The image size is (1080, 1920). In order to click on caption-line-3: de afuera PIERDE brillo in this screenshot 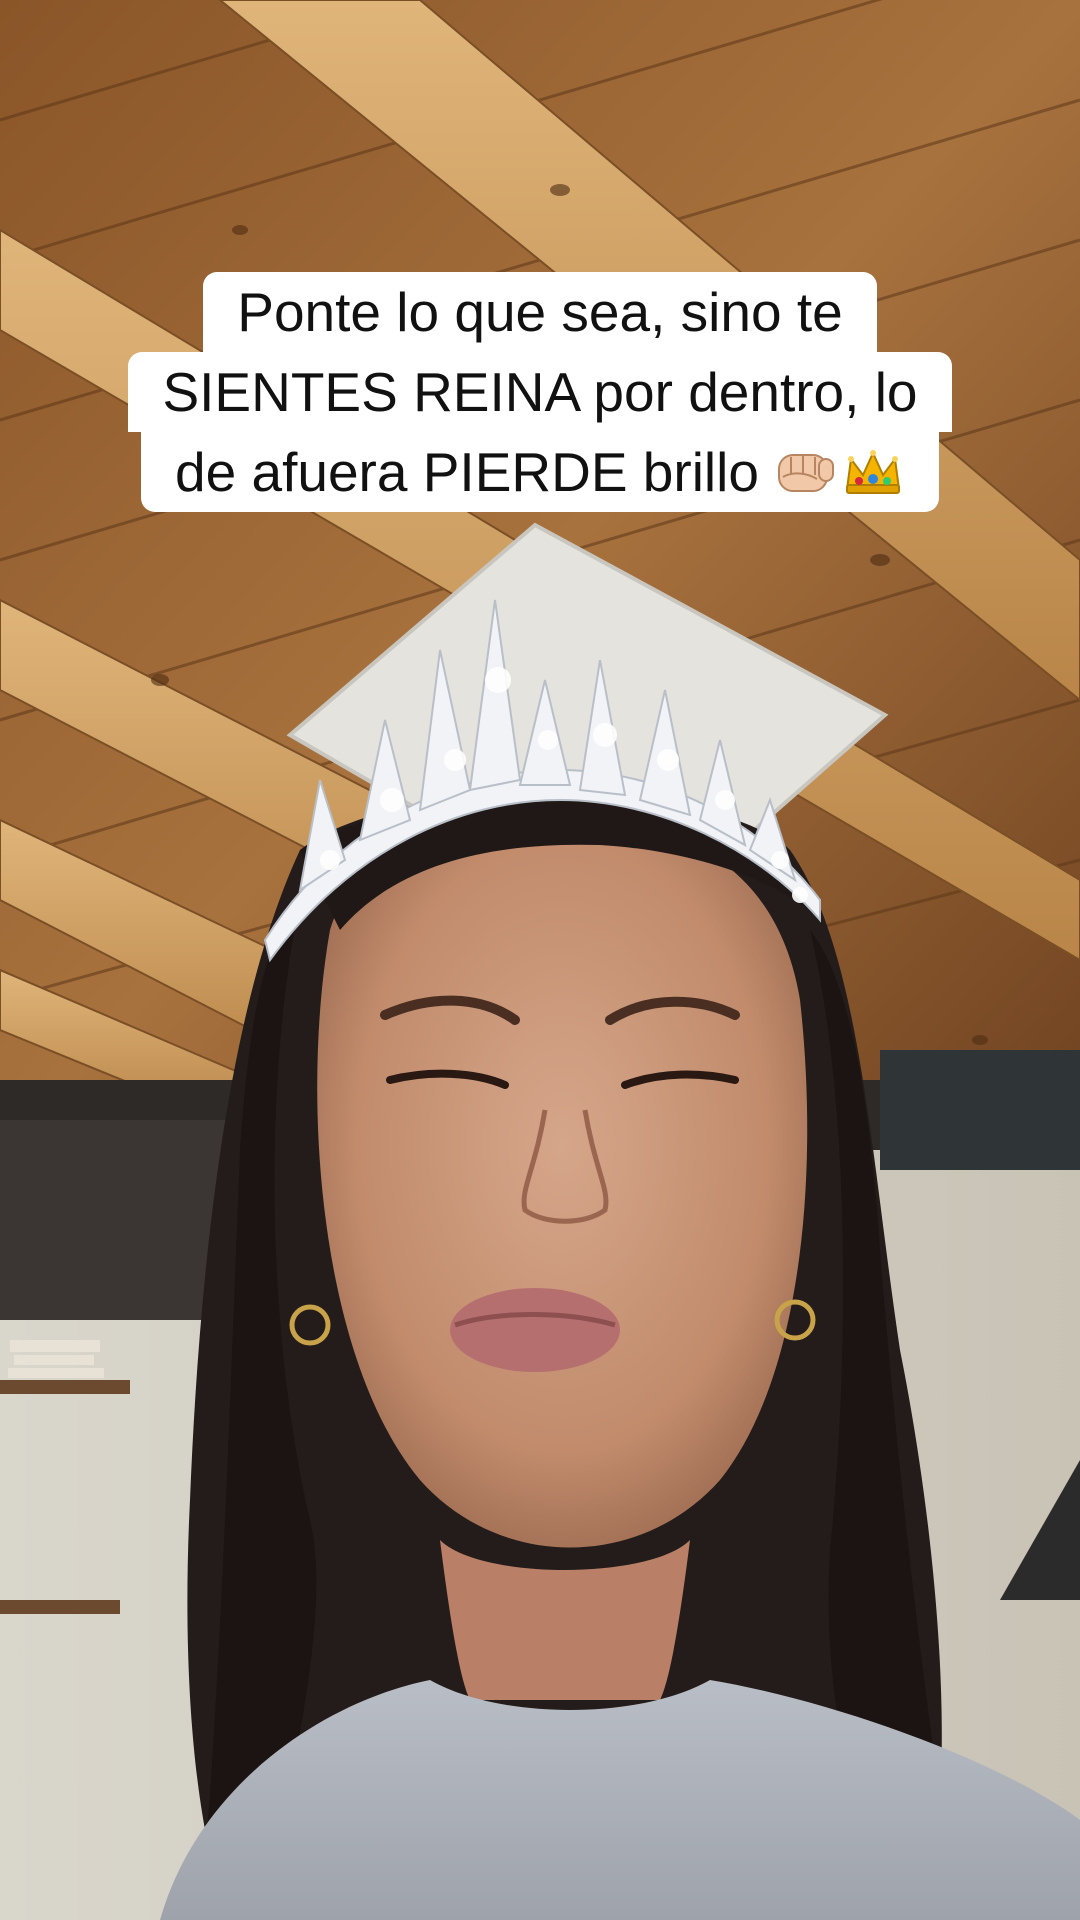, I will do `click(540, 472)`.